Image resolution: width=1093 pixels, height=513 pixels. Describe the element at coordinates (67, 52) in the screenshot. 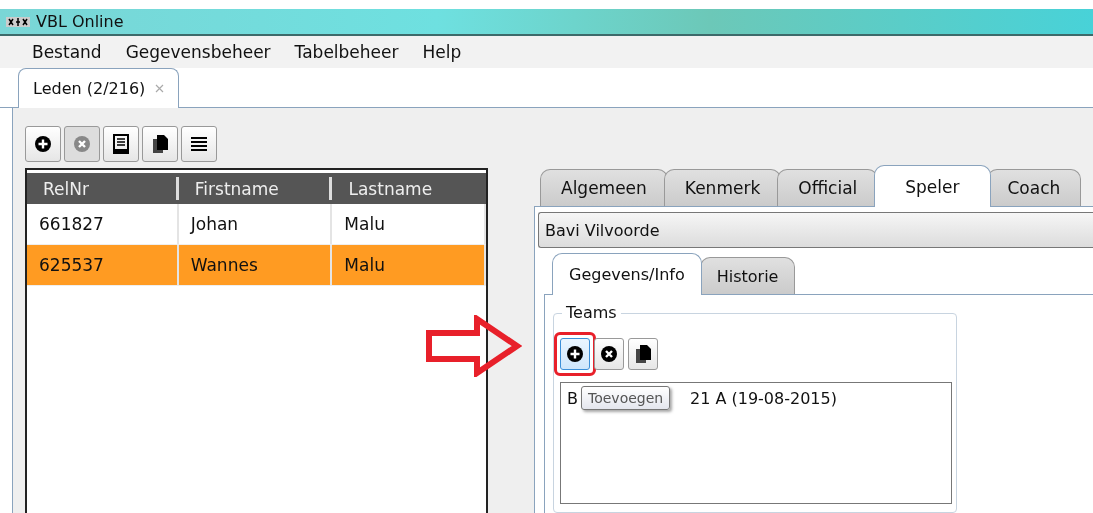

I see `menu-item: Bestand` at that location.